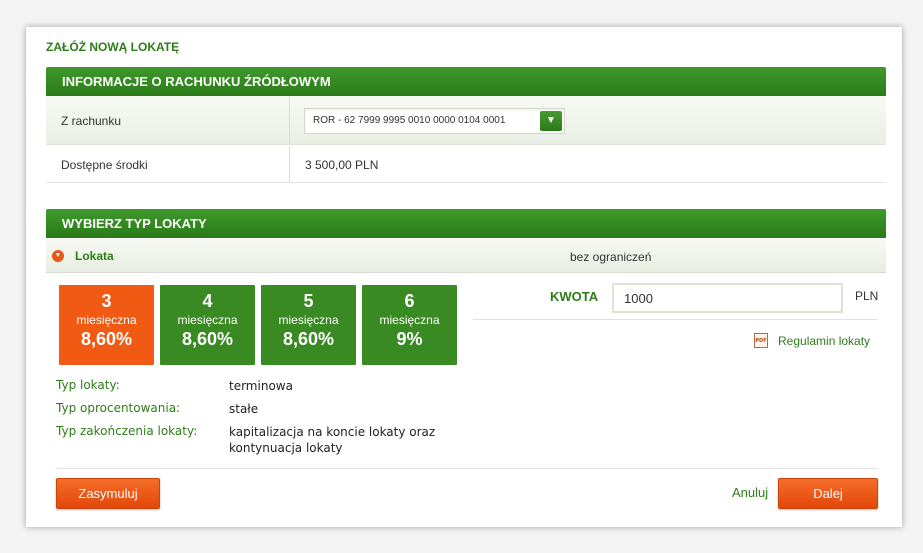 The height and width of the screenshot is (553, 923). Describe the element at coordinates (466, 223) in the screenshot. I see `deposit-type-header: WYBIERZ TYP LOKATY` at that location.